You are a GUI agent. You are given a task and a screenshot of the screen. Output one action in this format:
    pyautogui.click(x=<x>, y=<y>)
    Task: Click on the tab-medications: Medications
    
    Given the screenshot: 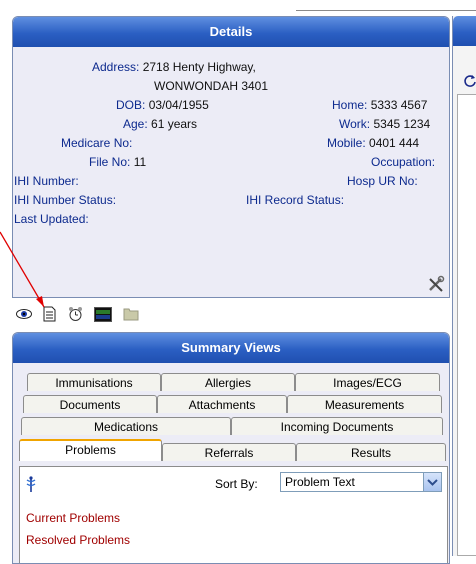 What is the action you would take?
    pyautogui.click(x=126, y=426)
    